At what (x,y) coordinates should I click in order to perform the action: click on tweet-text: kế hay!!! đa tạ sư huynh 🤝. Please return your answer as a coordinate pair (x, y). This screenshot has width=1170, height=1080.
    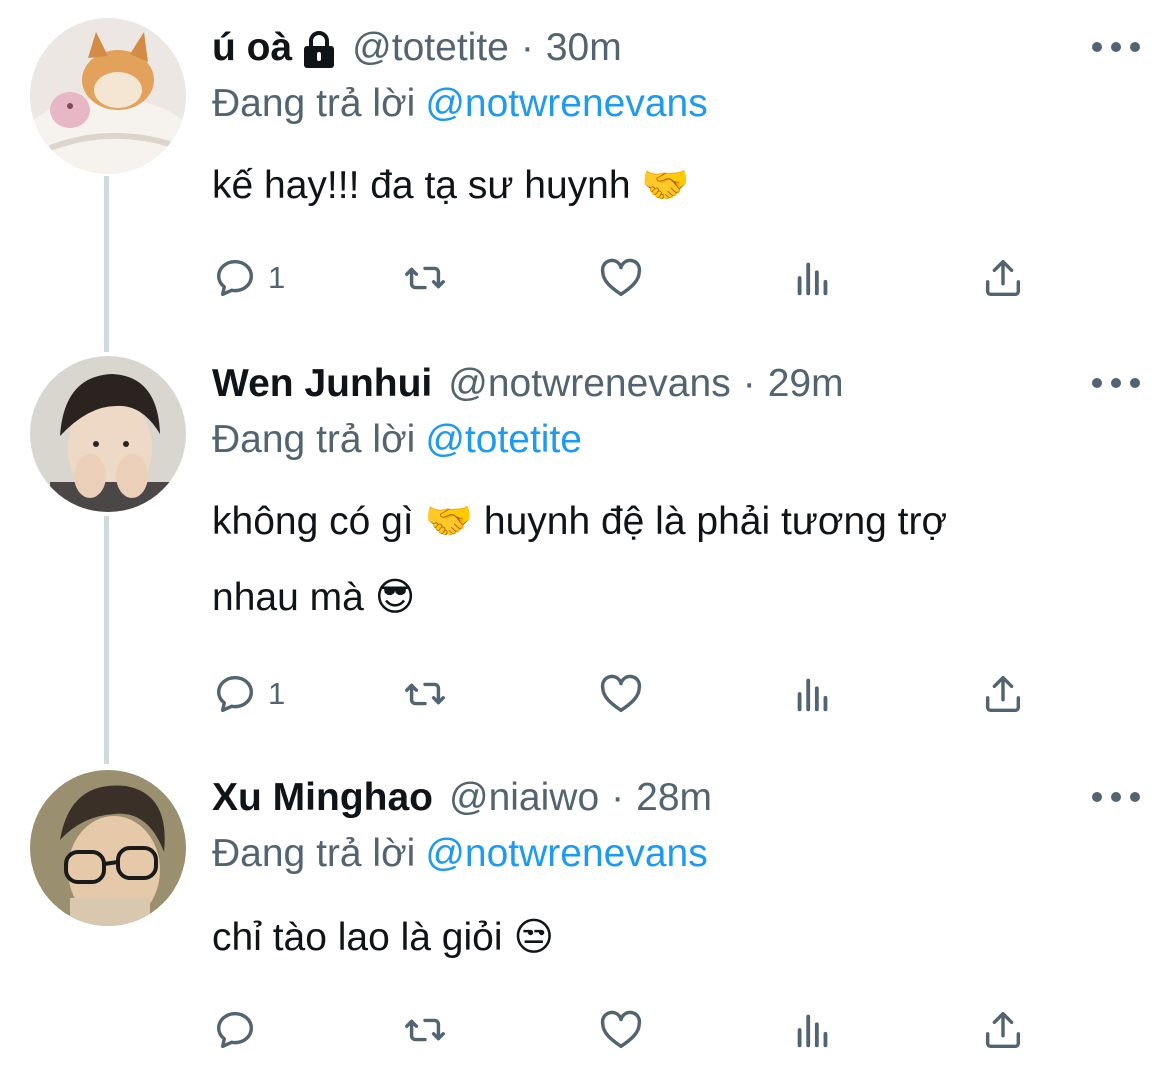
    Looking at the image, I should click on (672, 186).